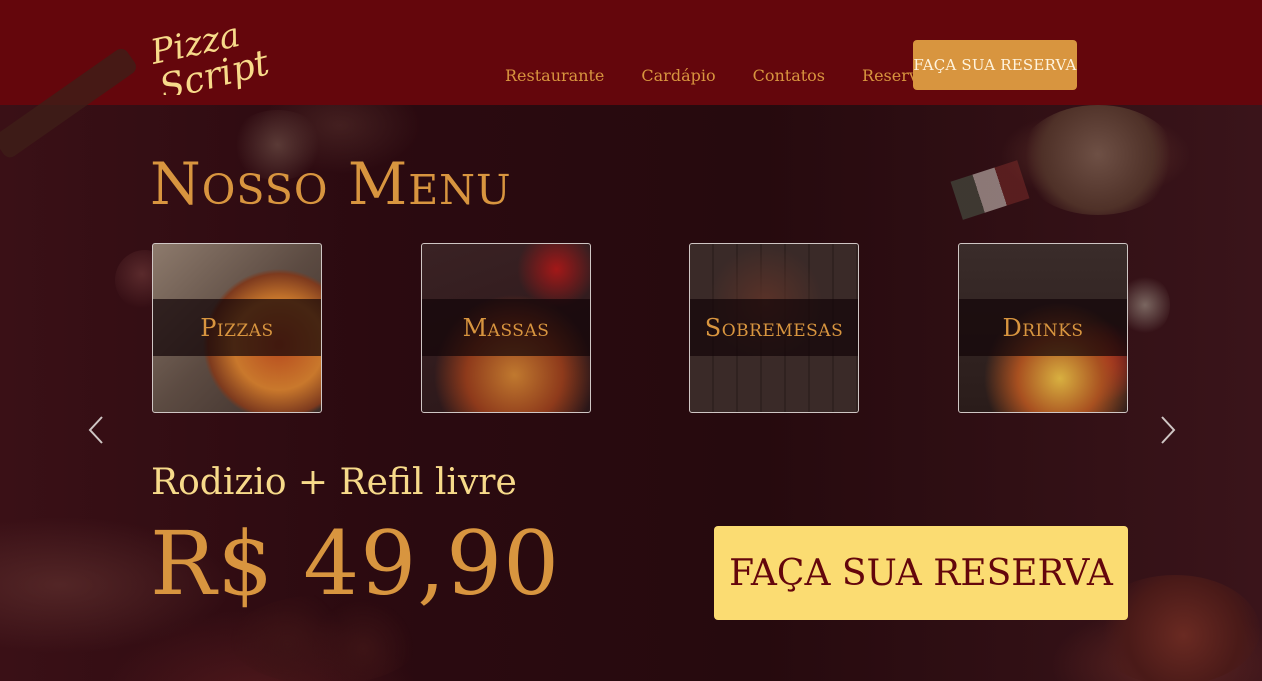  What do you see at coordinates (355, 563) in the screenshot?
I see `price: R$ 49,90` at bounding box center [355, 563].